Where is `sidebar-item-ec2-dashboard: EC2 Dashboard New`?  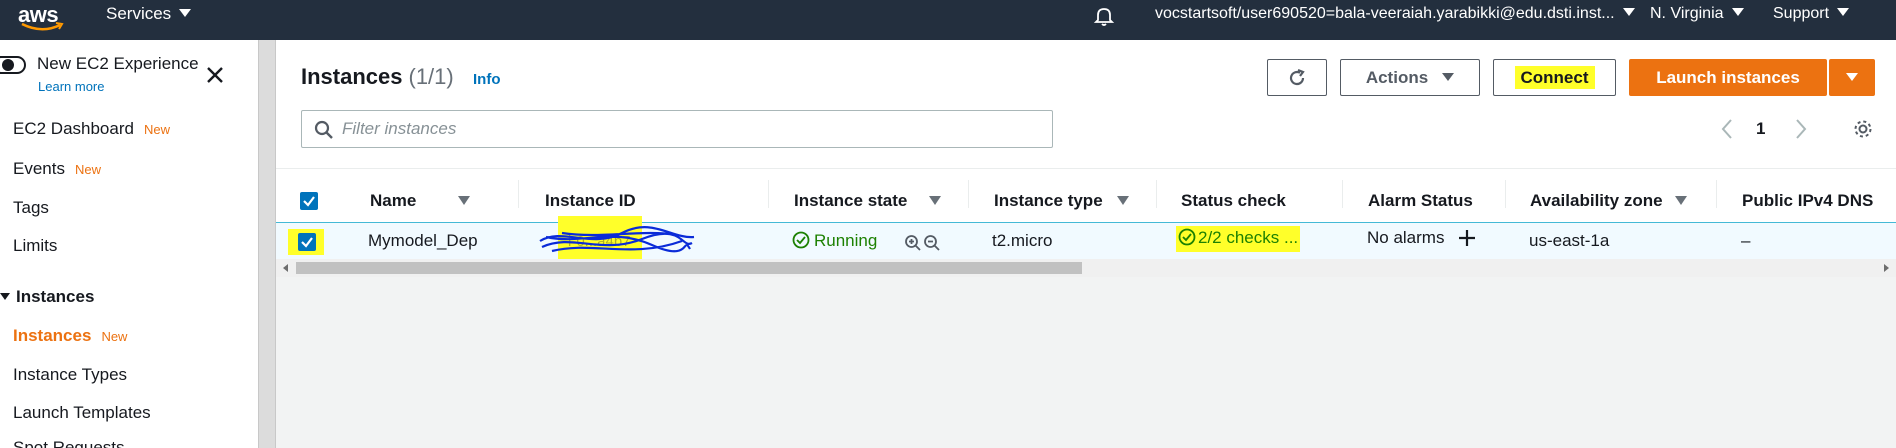 sidebar-item-ec2-dashboard: EC2 Dashboard New is located at coordinates (91, 129).